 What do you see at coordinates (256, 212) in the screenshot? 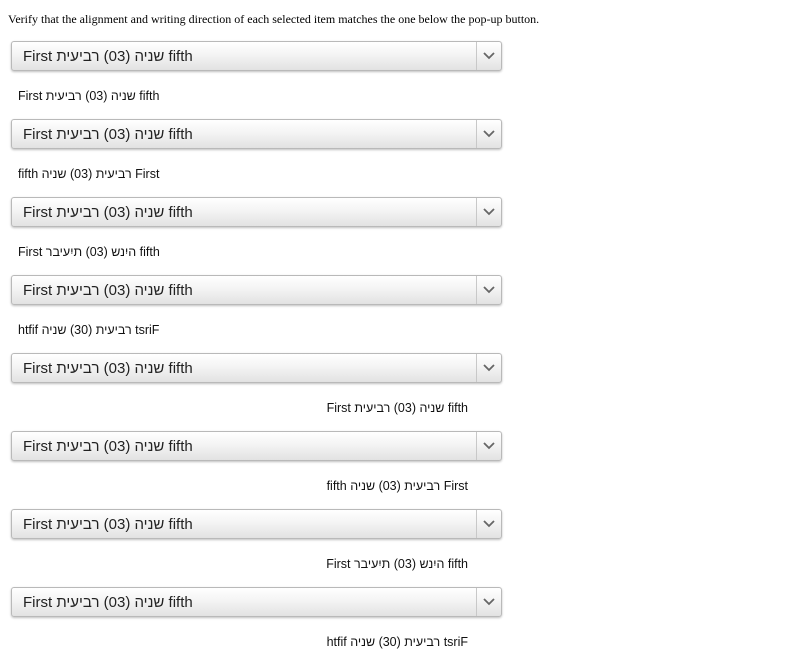
I see `popup-button-3: First שניה (03) רביעית fifth` at bounding box center [256, 212].